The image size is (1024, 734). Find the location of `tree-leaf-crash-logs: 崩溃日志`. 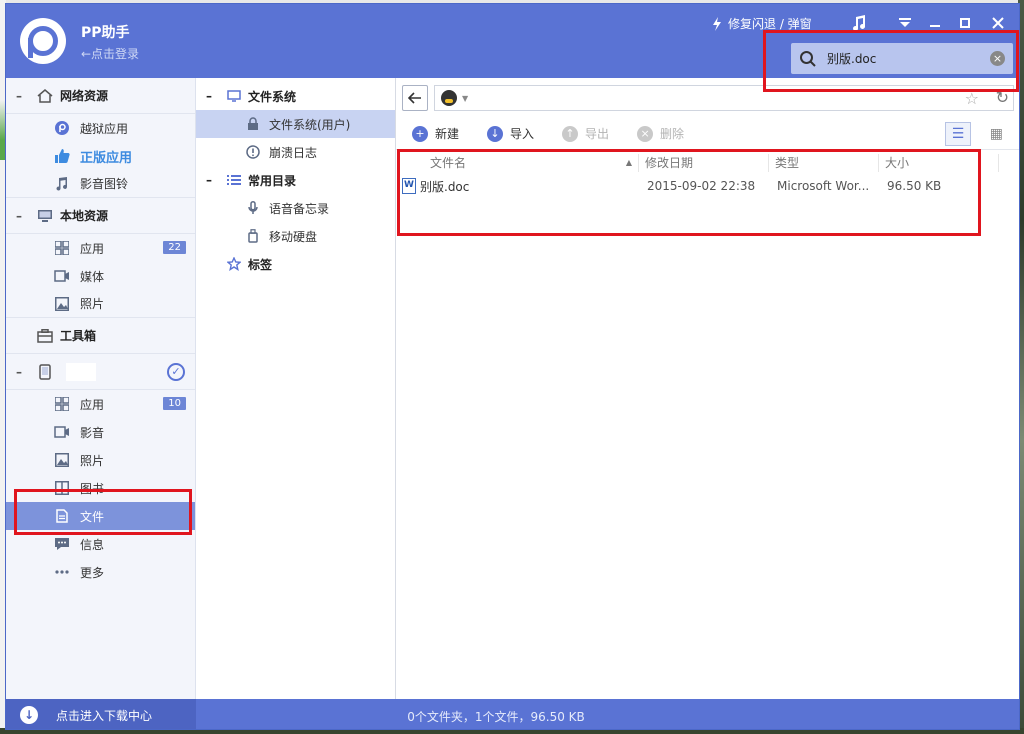

tree-leaf-crash-logs: 崩溃日志 is located at coordinates (295, 152).